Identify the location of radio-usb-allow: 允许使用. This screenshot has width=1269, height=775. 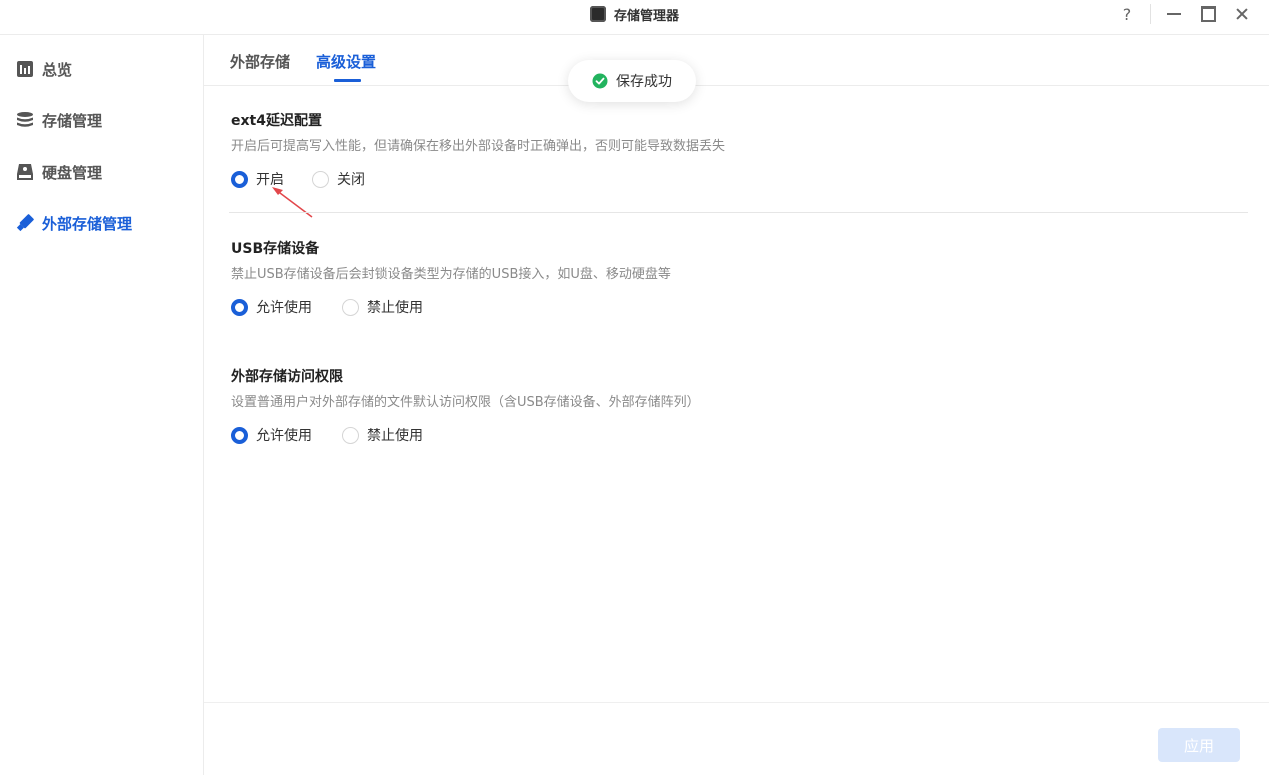
(271, 307).